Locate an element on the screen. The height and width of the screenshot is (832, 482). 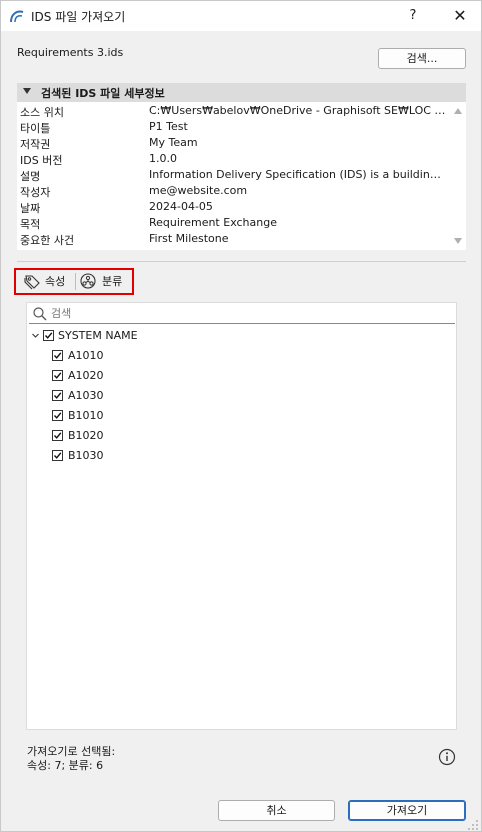
detail-value: me@website.com is located at coordinates (198, 190).